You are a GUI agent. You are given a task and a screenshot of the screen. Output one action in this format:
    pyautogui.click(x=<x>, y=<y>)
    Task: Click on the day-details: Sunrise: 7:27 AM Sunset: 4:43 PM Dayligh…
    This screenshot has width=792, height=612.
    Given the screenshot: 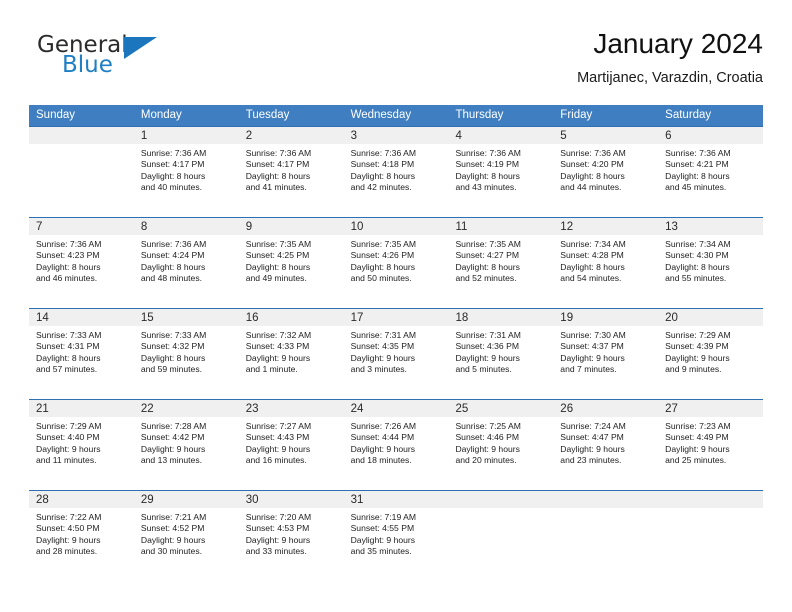 What is the action you would take?
    pyautogui.click(x=295, y=444)
    